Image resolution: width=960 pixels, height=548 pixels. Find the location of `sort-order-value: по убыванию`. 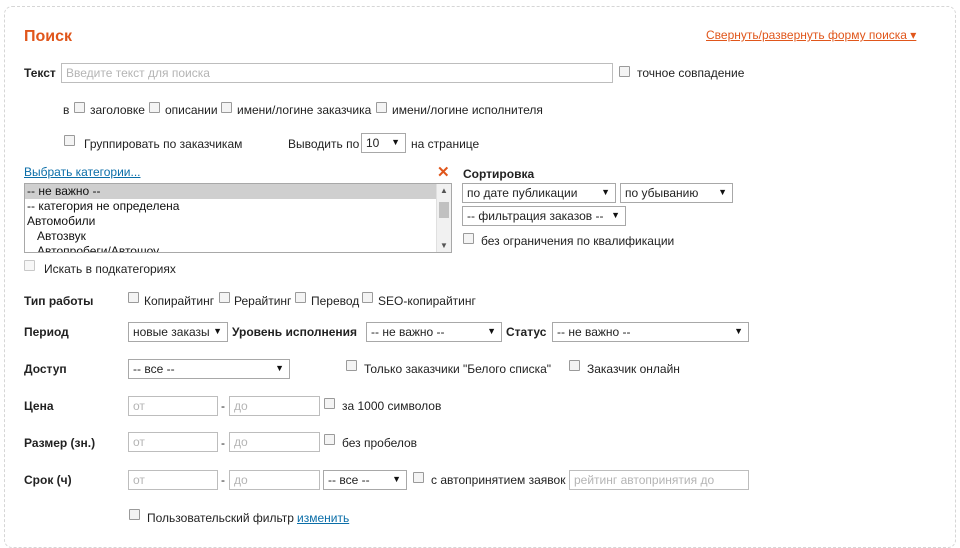

sort-order-value: по убыванию is located at coordinates (662, 193).